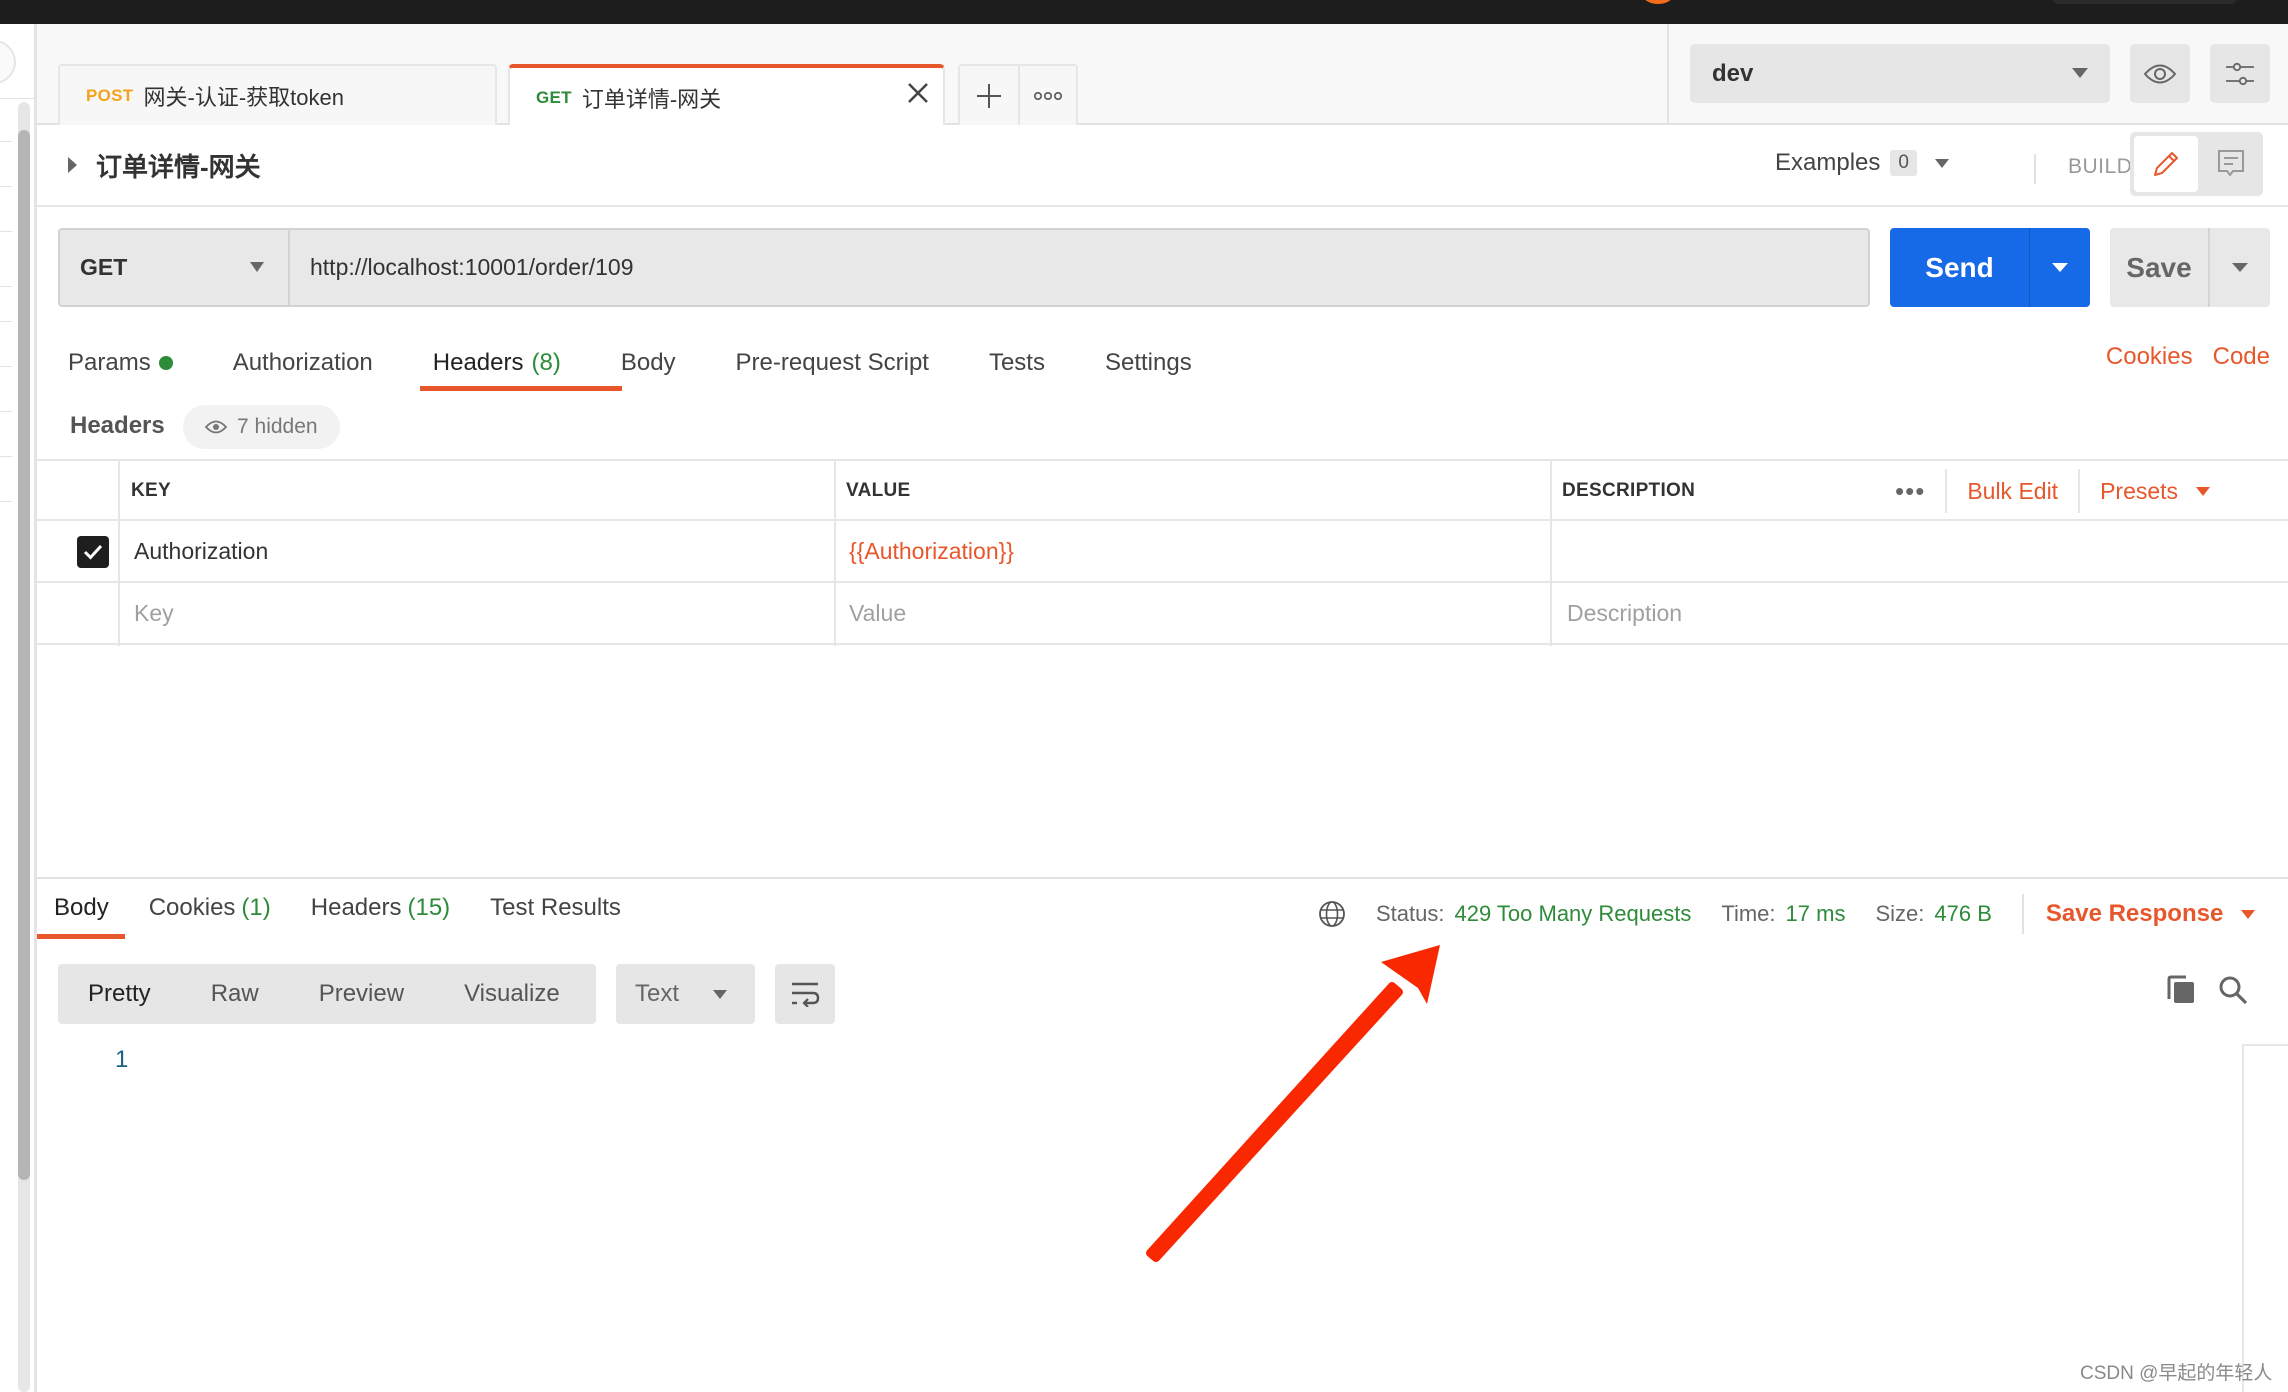 This screenshot has width=2288, height=1392. I want to click on response-tab-headers: Headers (15), so click(380, 908).